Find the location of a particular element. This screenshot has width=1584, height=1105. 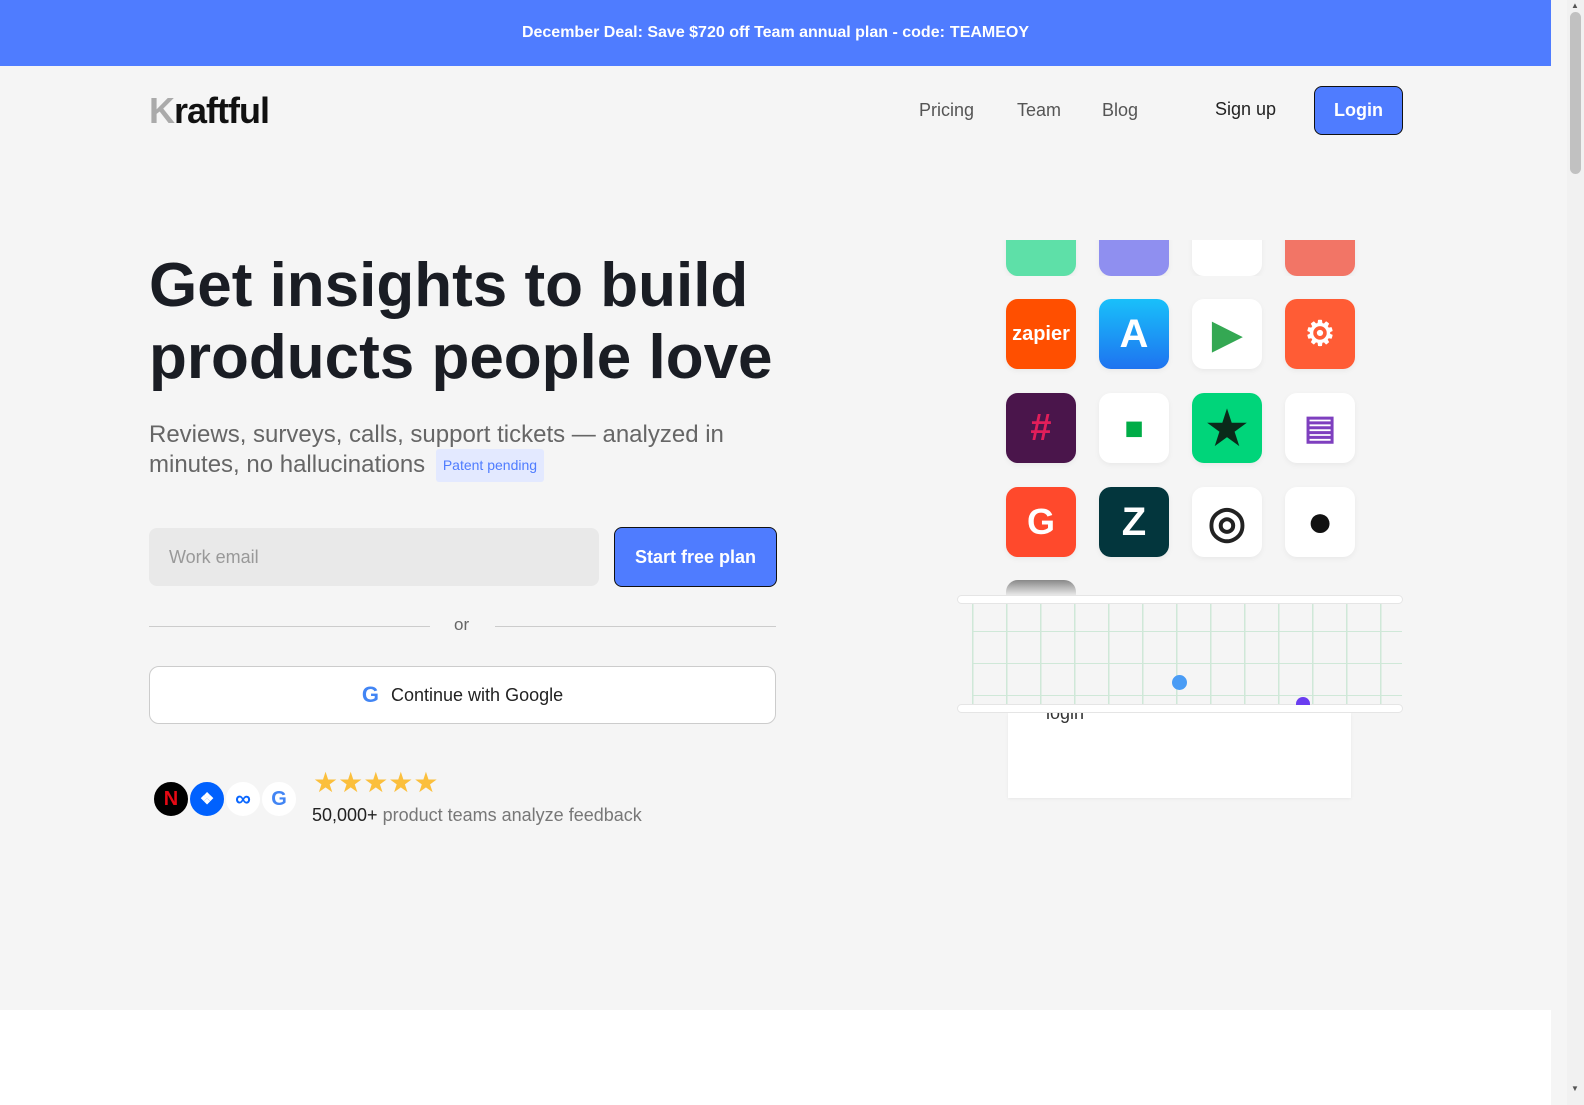

login-button: Login is located at coordinates (1358, 110).